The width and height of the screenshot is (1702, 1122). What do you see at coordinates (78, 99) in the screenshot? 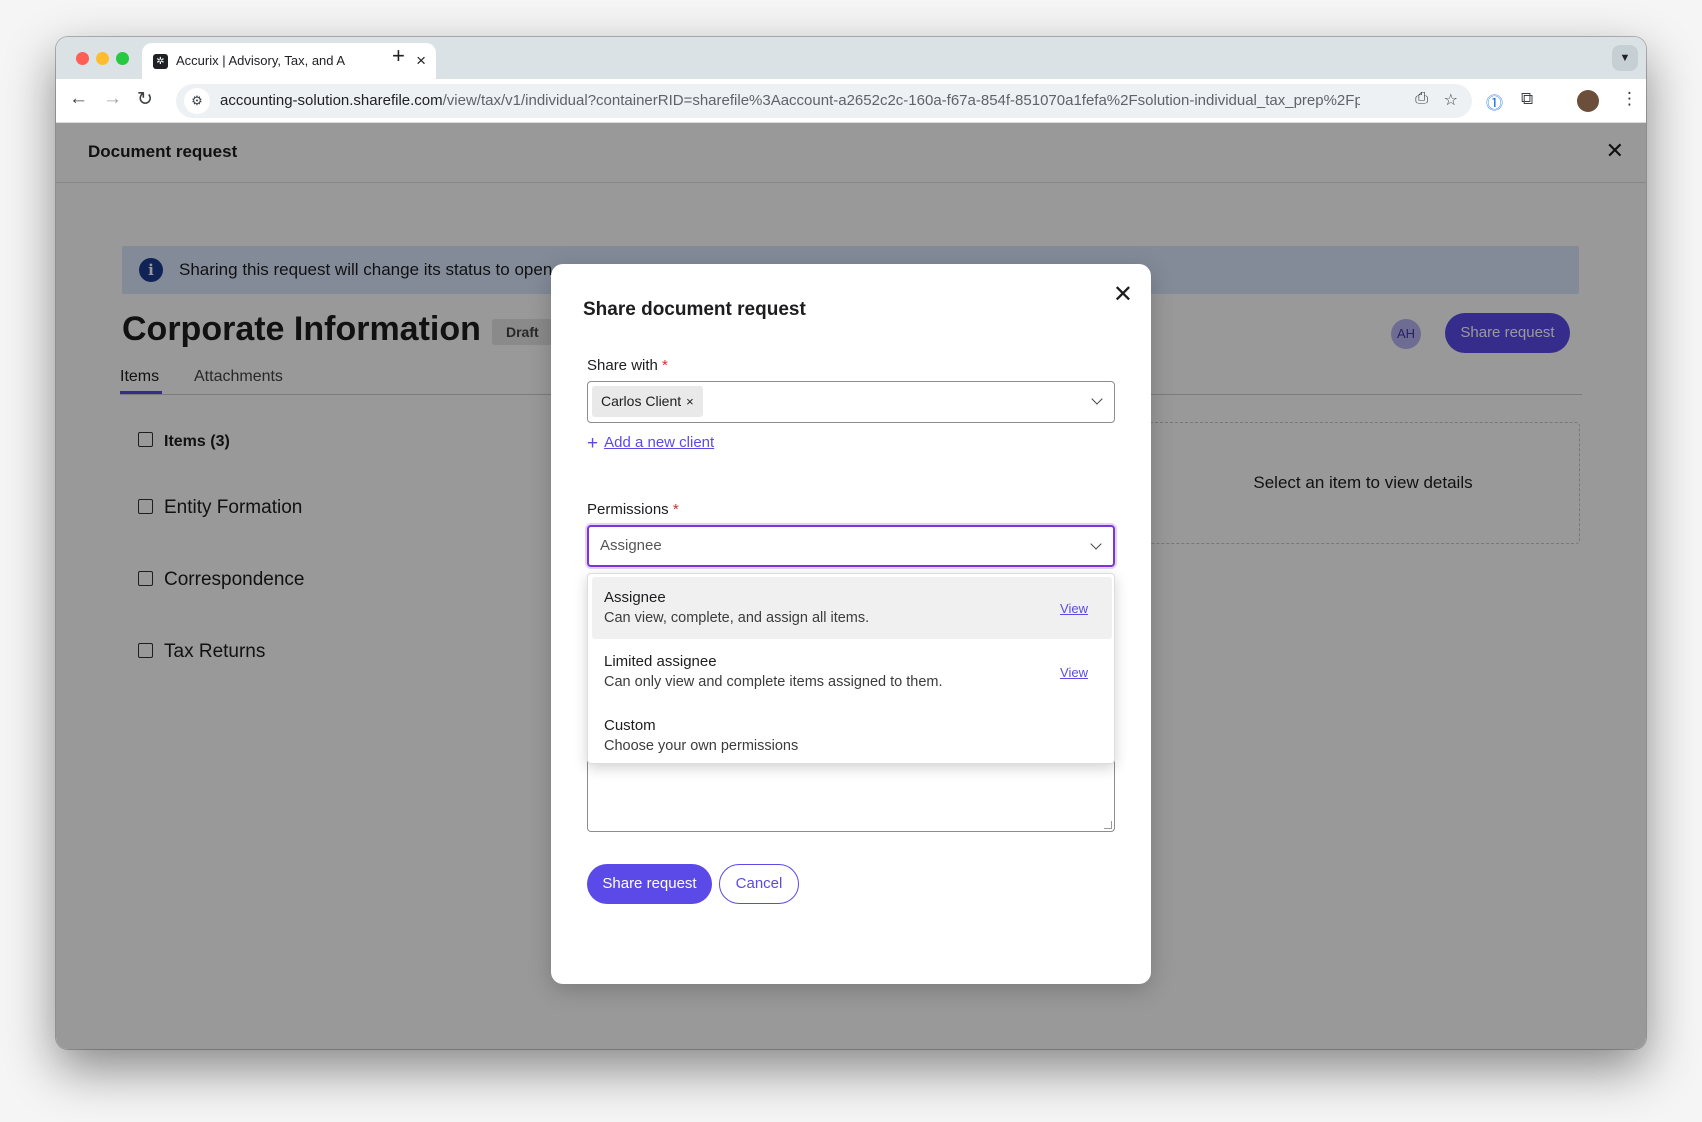
I see `back-arrow-icon: ←` at bounding box center [78, 99].